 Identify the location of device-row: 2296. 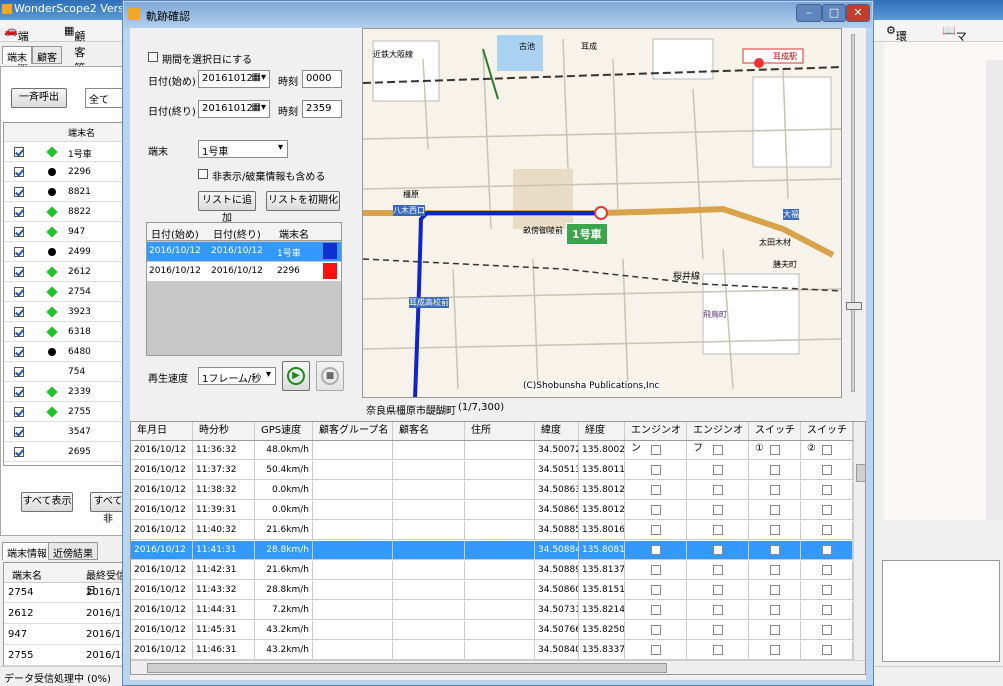
(65, 172).